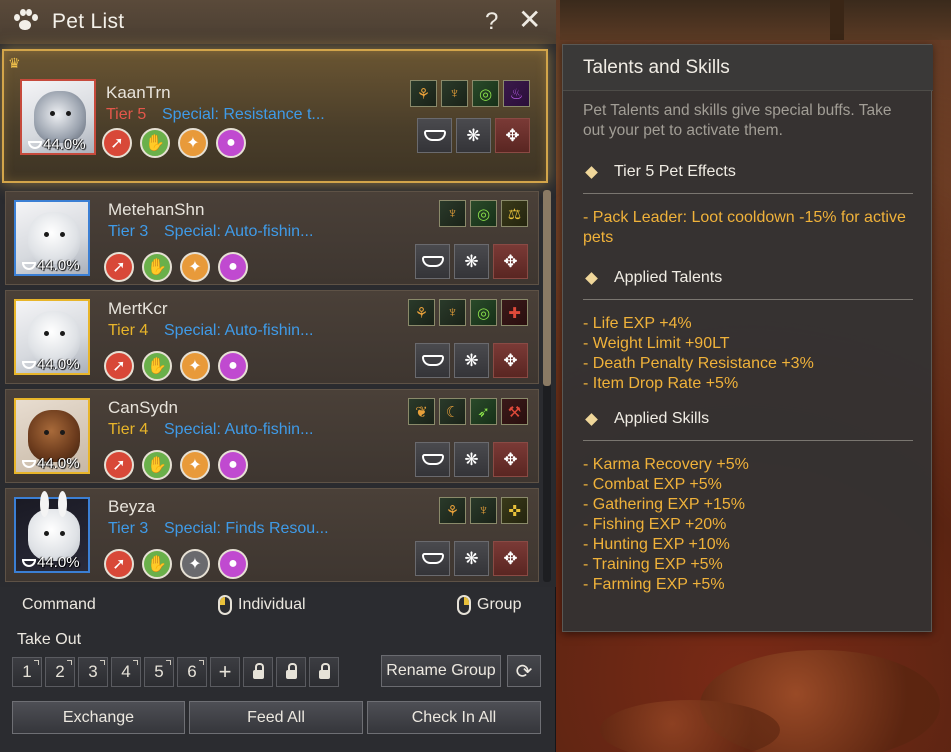 The width and height of the screenshot is (951, 752). Describe the element at coordinates (441, 671) in the screenshot. I see `rename-group-button: Rename Group` at that location.